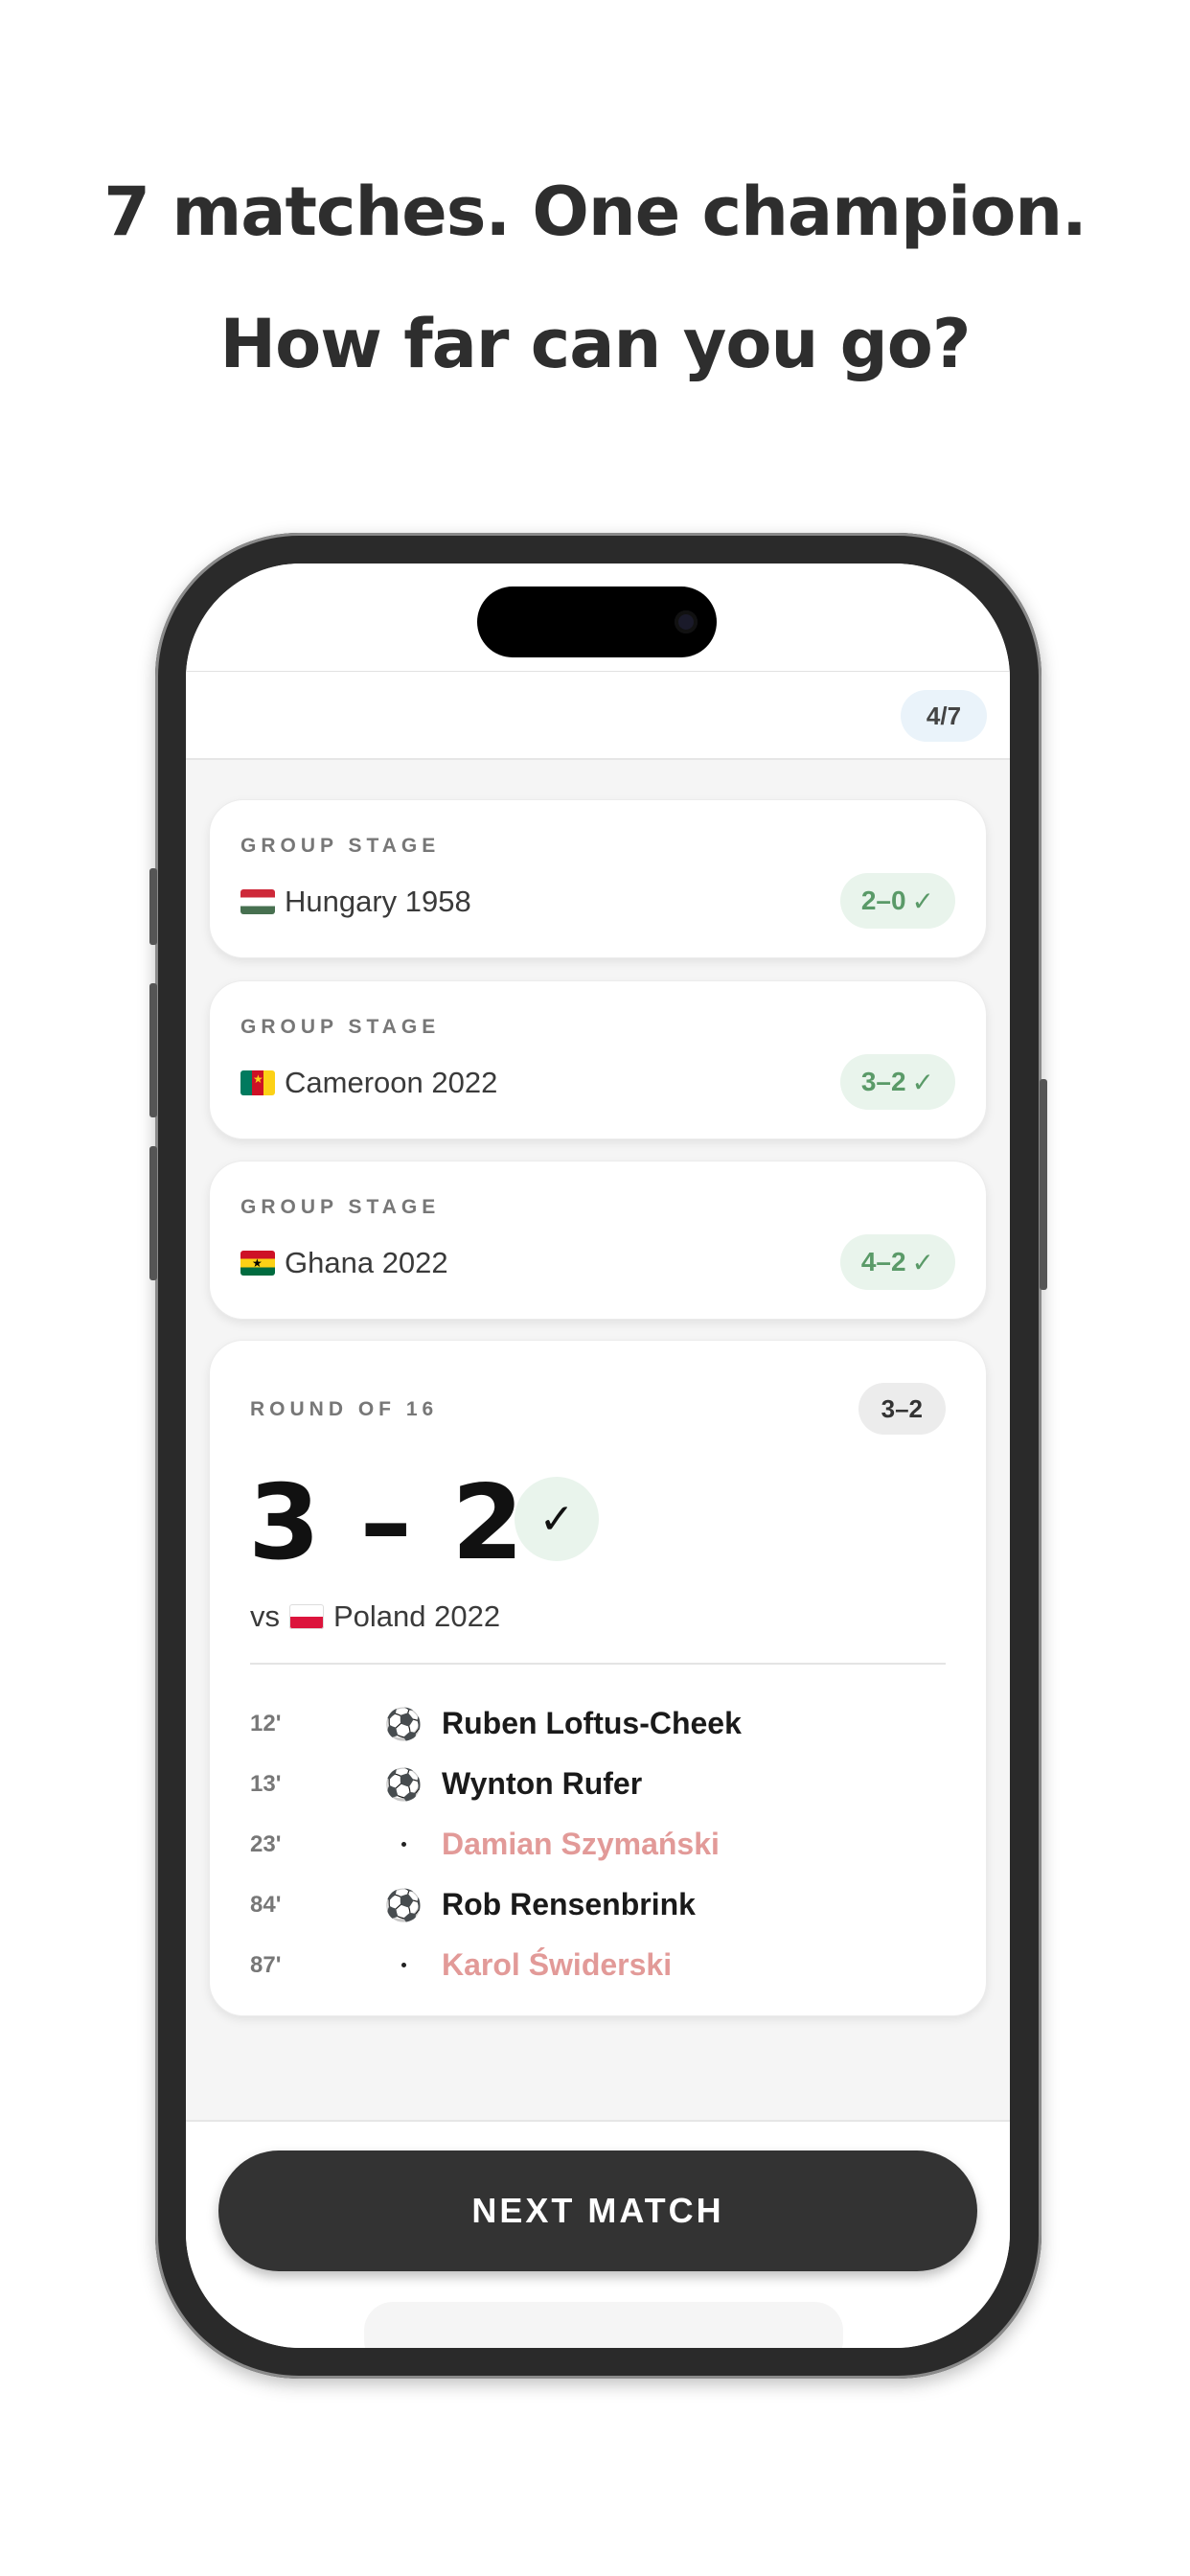 The image size is (1190, 2576). What do you see at coordinates (366, 1262) in the screenshot?
I see `team-name: Ghana 2022` at bounding box center [366, 1262].